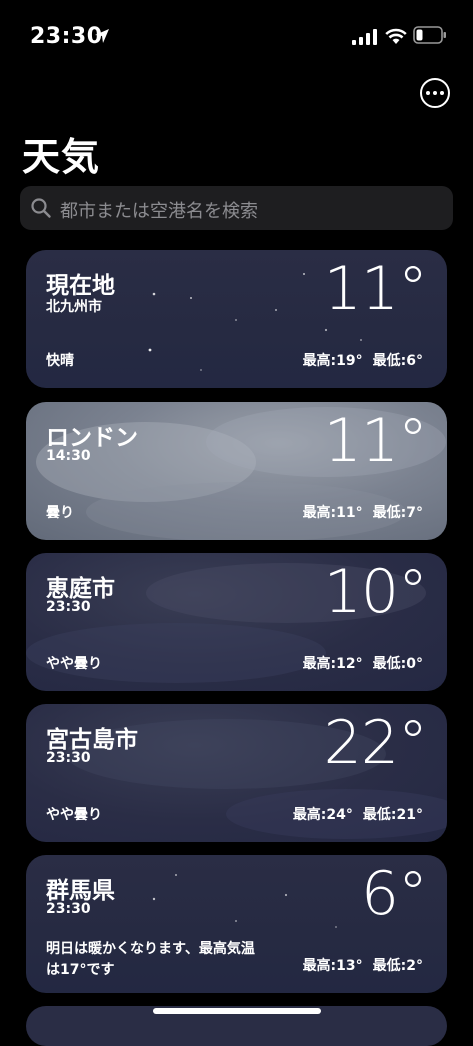 This screenshot has height=1046, width=473. What do you see at coordinates (92, 438) in the screenshot?
I see `city-name: ロンドン` at bounding box center [92, 438].